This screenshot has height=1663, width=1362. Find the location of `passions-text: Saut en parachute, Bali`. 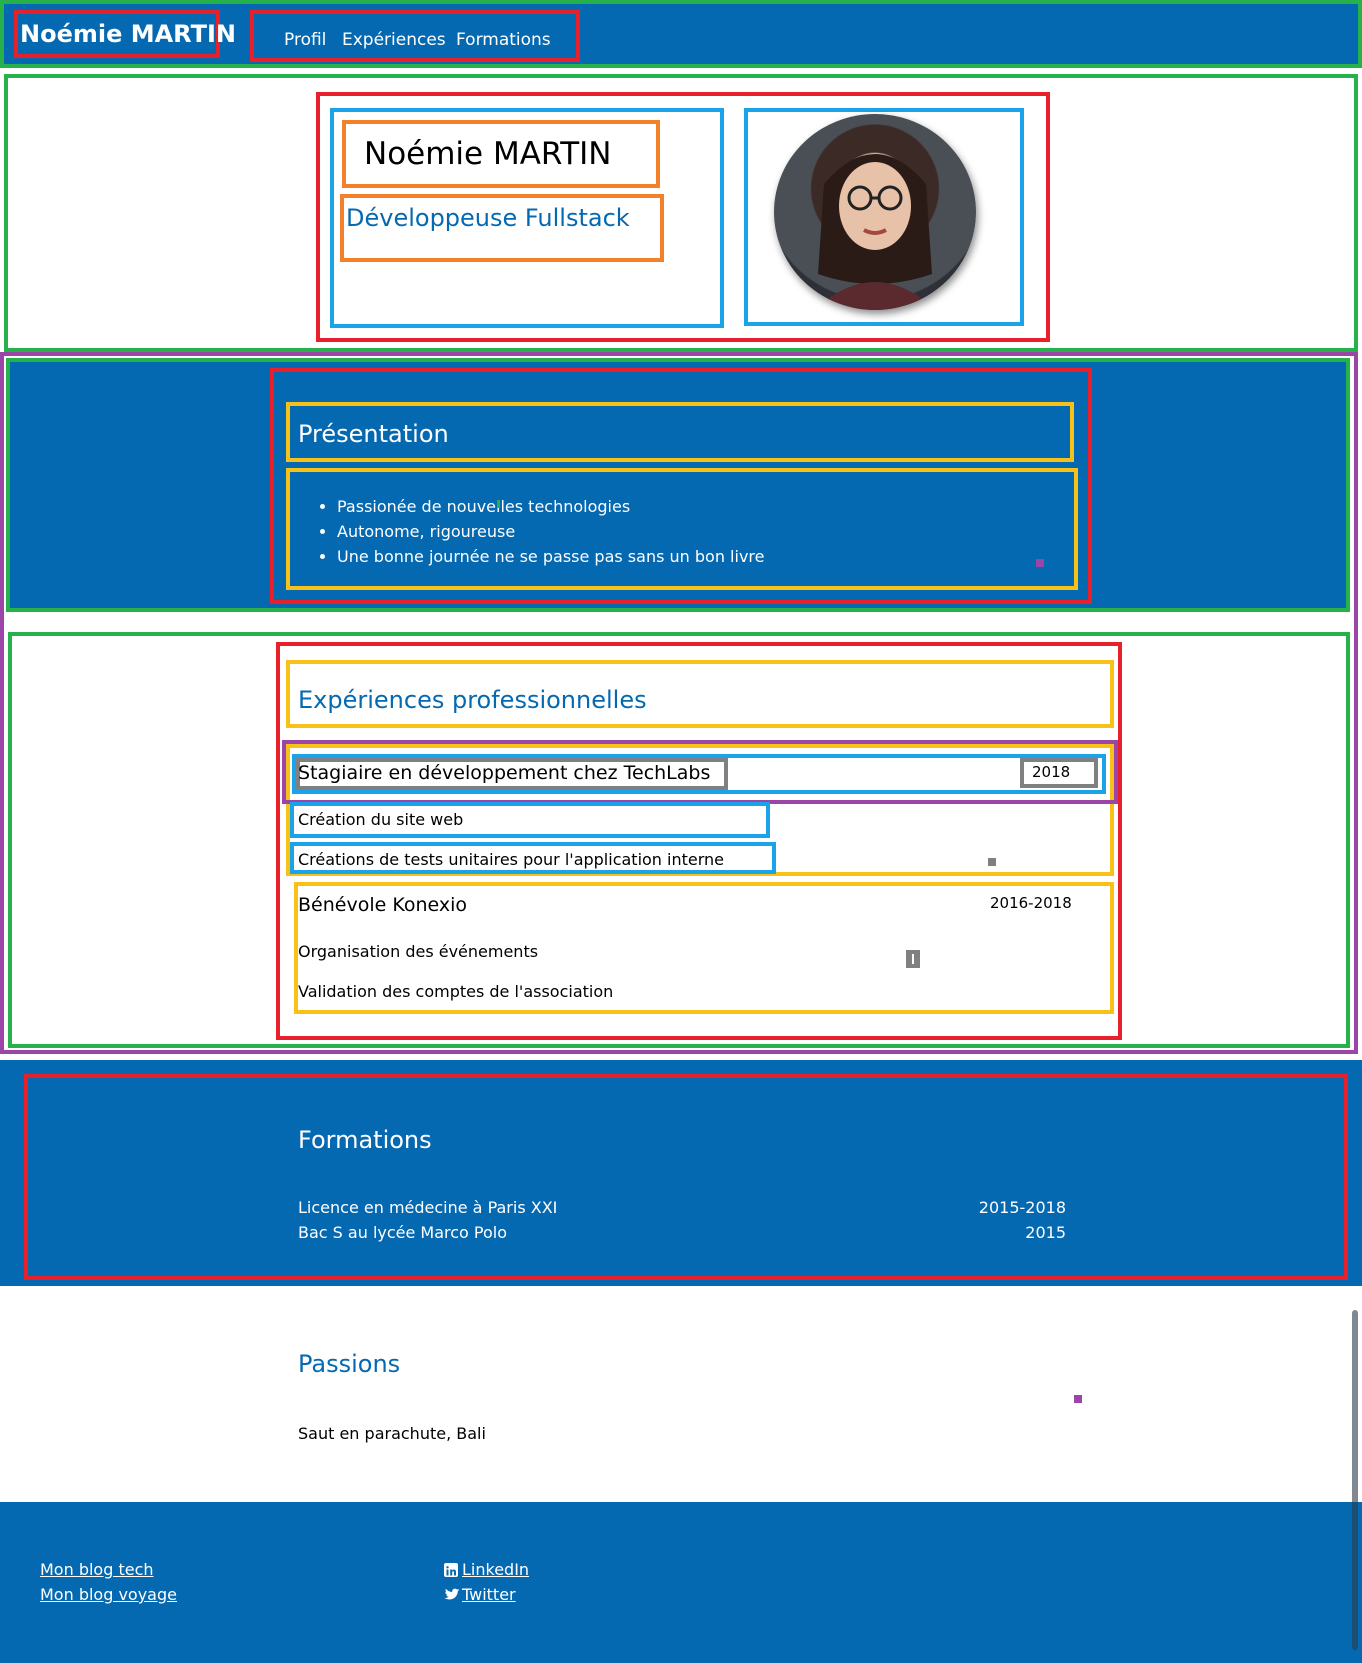

passions-text: Saut en parachute, Bali is located at coordinates (392, 1433).